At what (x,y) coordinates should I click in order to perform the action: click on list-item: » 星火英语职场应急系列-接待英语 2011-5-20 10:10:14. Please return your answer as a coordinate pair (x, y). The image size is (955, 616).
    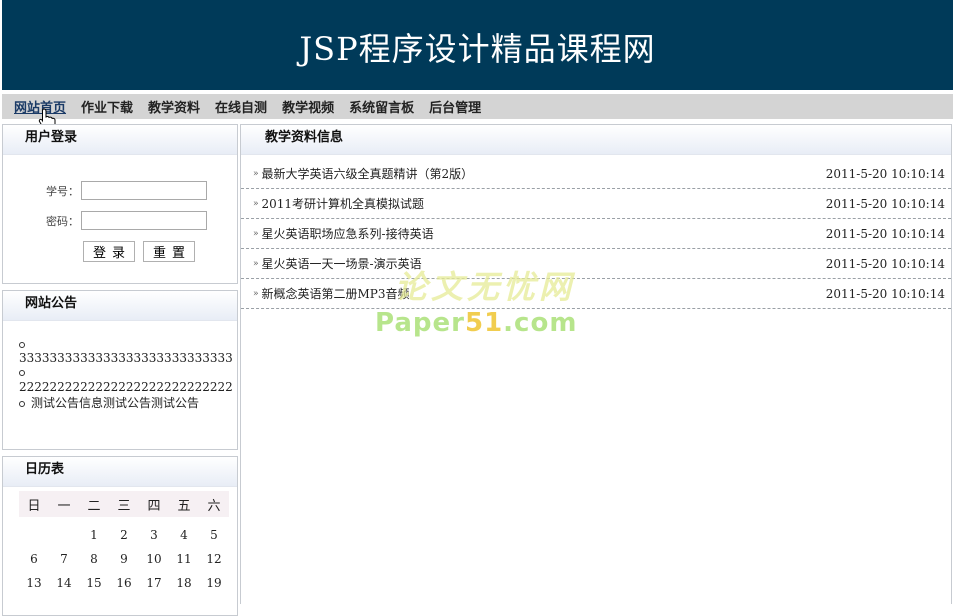
    Looking at the image, I should click on (596, 234).